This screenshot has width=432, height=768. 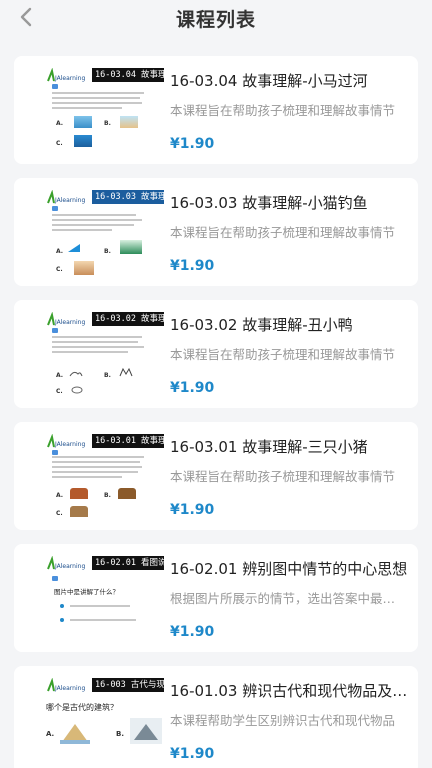 What do you see at coordinates (128, 319) in the screenshot?
I see `course-badge: 16-03.02 故事理解` at bounding box center [128, 319].